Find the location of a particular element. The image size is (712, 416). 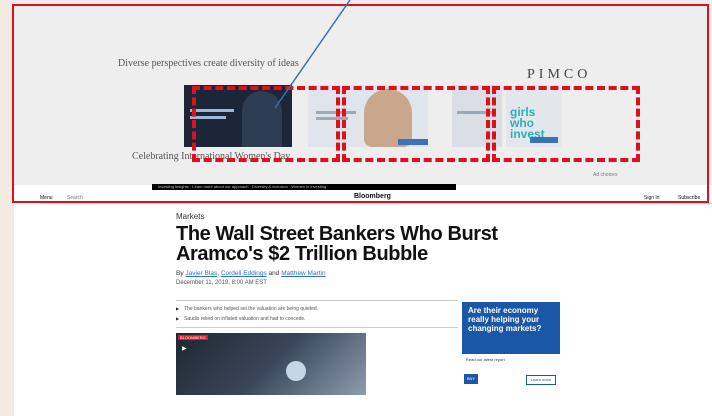

annotation-arrow is located at coordinates (312, 54).